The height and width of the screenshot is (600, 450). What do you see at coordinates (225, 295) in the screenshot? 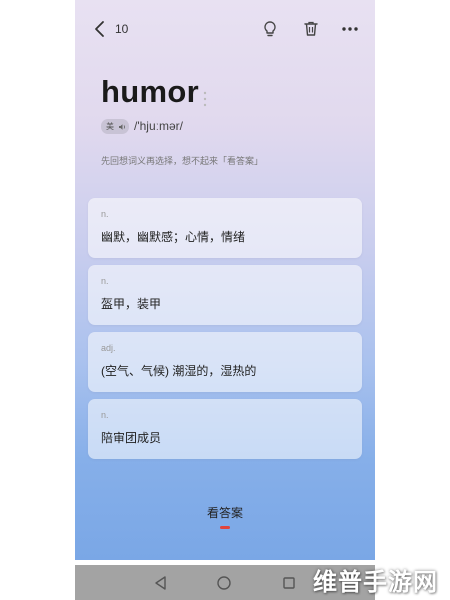
I see `option-card: n. 盔甲，装甲` at bounding box center [225, 295].